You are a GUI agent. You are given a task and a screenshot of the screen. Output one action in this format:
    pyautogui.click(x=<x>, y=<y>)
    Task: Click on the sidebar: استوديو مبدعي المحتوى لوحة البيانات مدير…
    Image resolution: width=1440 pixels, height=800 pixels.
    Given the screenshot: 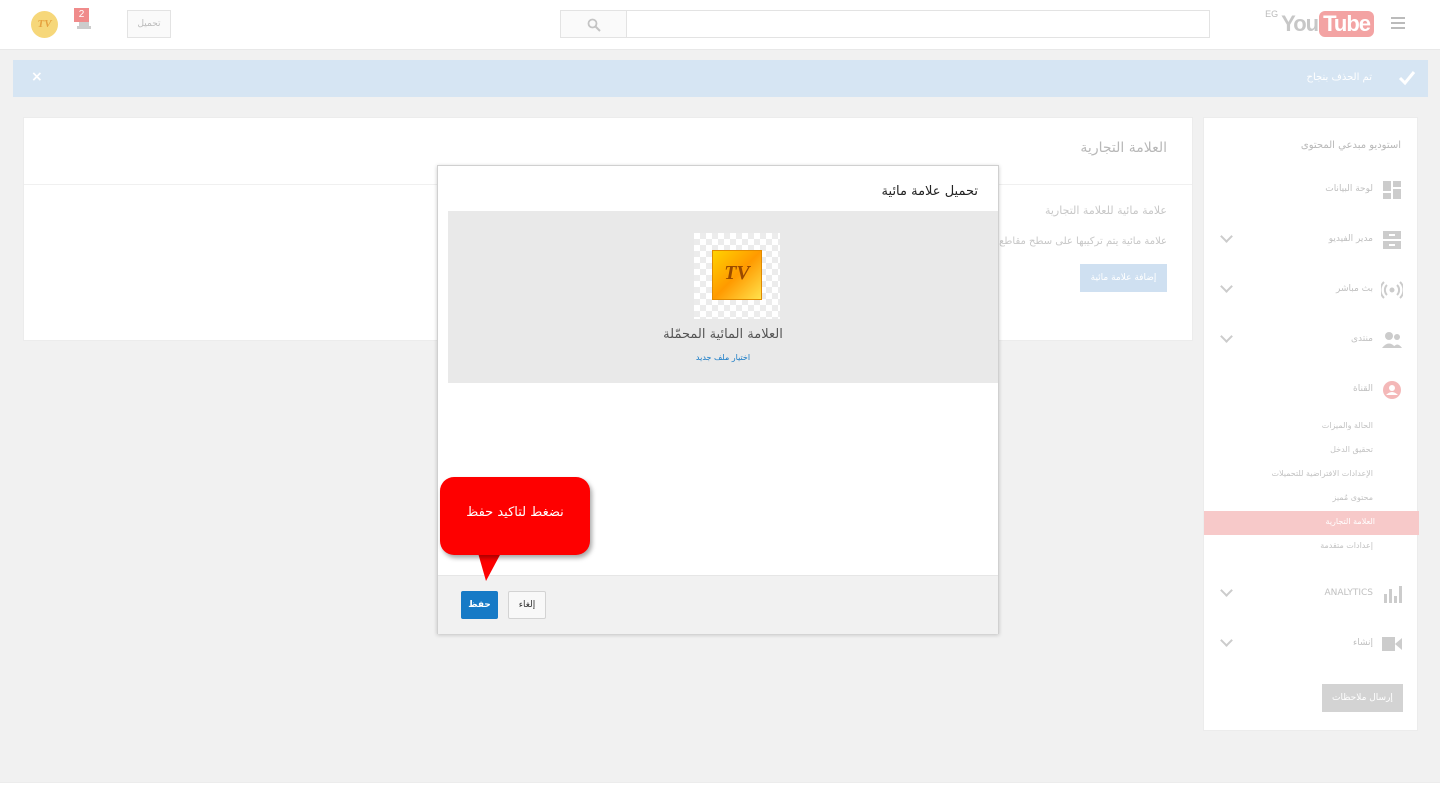 What is the action you would take?
    pyautogui.click(x=1311, y=424)
    